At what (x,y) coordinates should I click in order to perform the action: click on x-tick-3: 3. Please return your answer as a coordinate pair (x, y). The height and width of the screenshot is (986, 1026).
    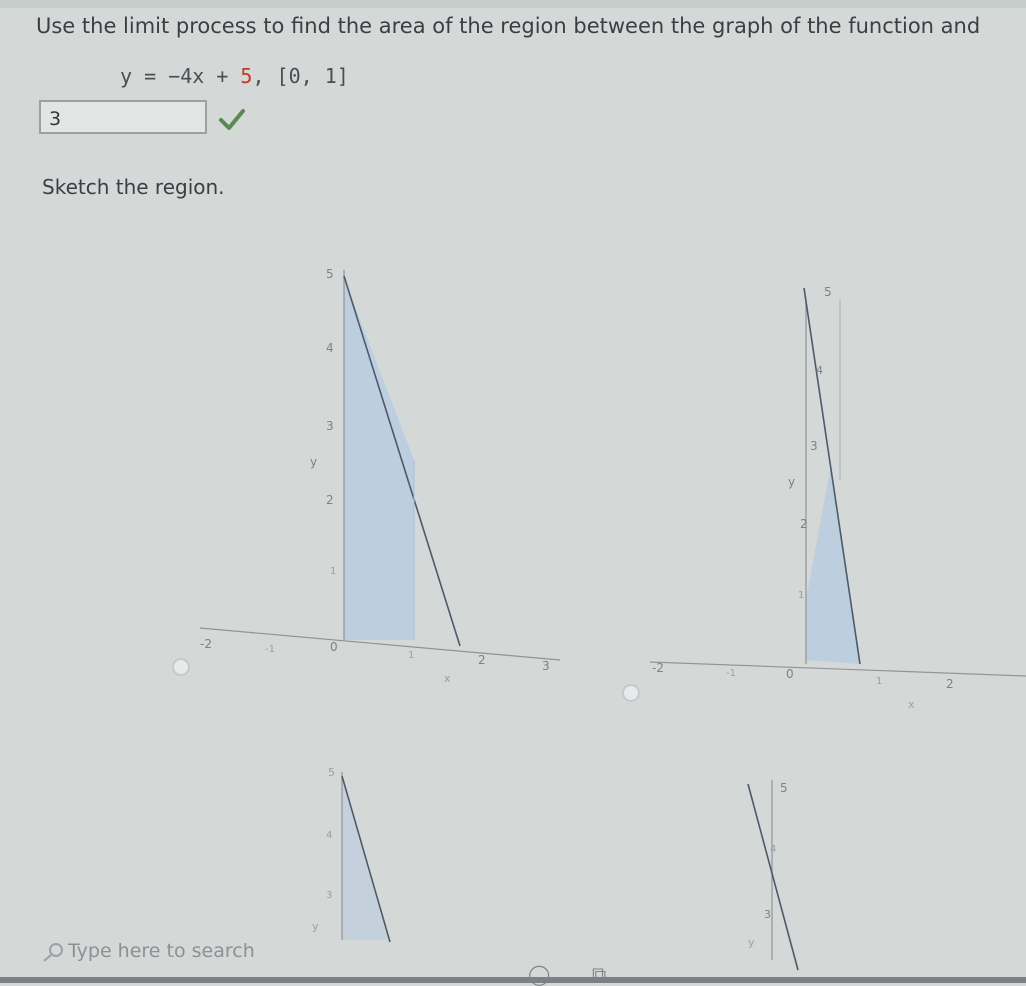
    Looking at the image, I should click on (546, 666).